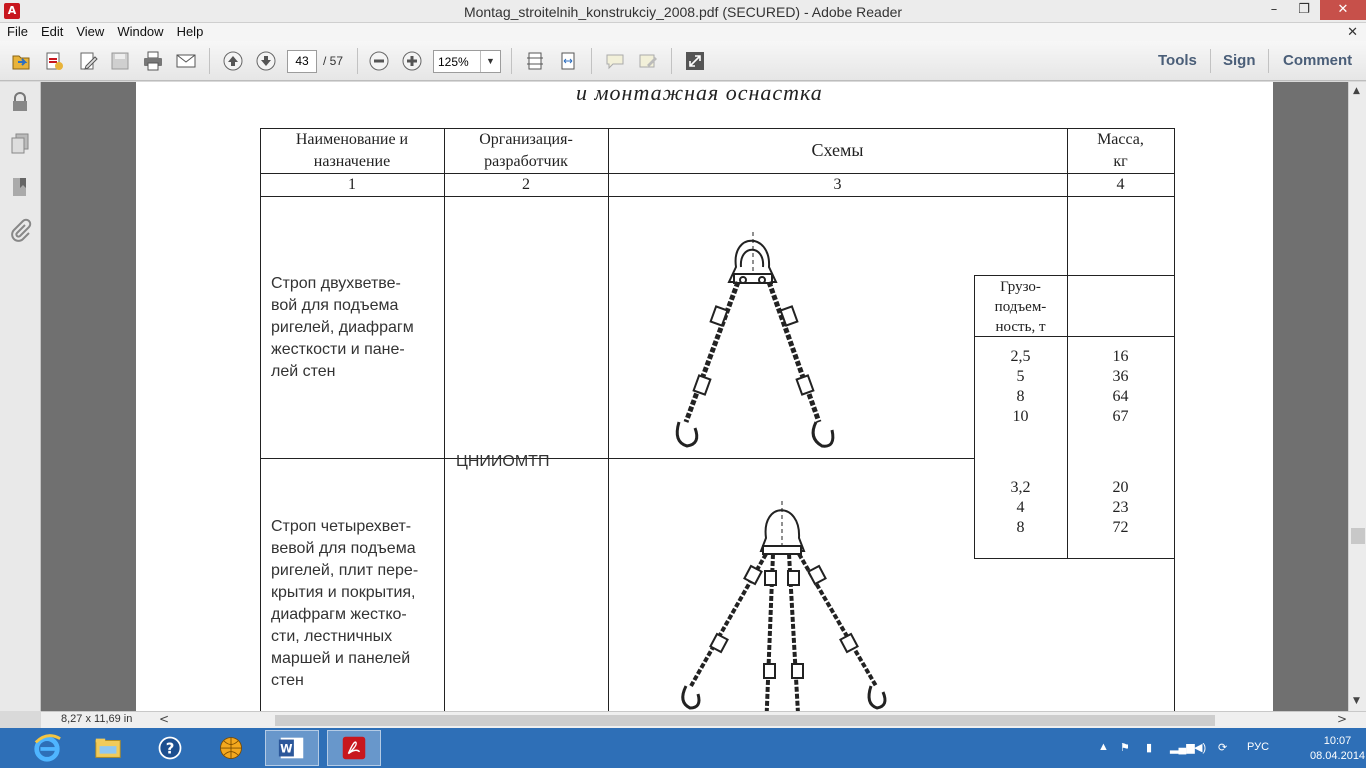 This screenshot has height=768, width=1366. What do you see at coordinates (837, 184) in the screenshot?
I see `column-number: 3` at bounding box center [837, 184].